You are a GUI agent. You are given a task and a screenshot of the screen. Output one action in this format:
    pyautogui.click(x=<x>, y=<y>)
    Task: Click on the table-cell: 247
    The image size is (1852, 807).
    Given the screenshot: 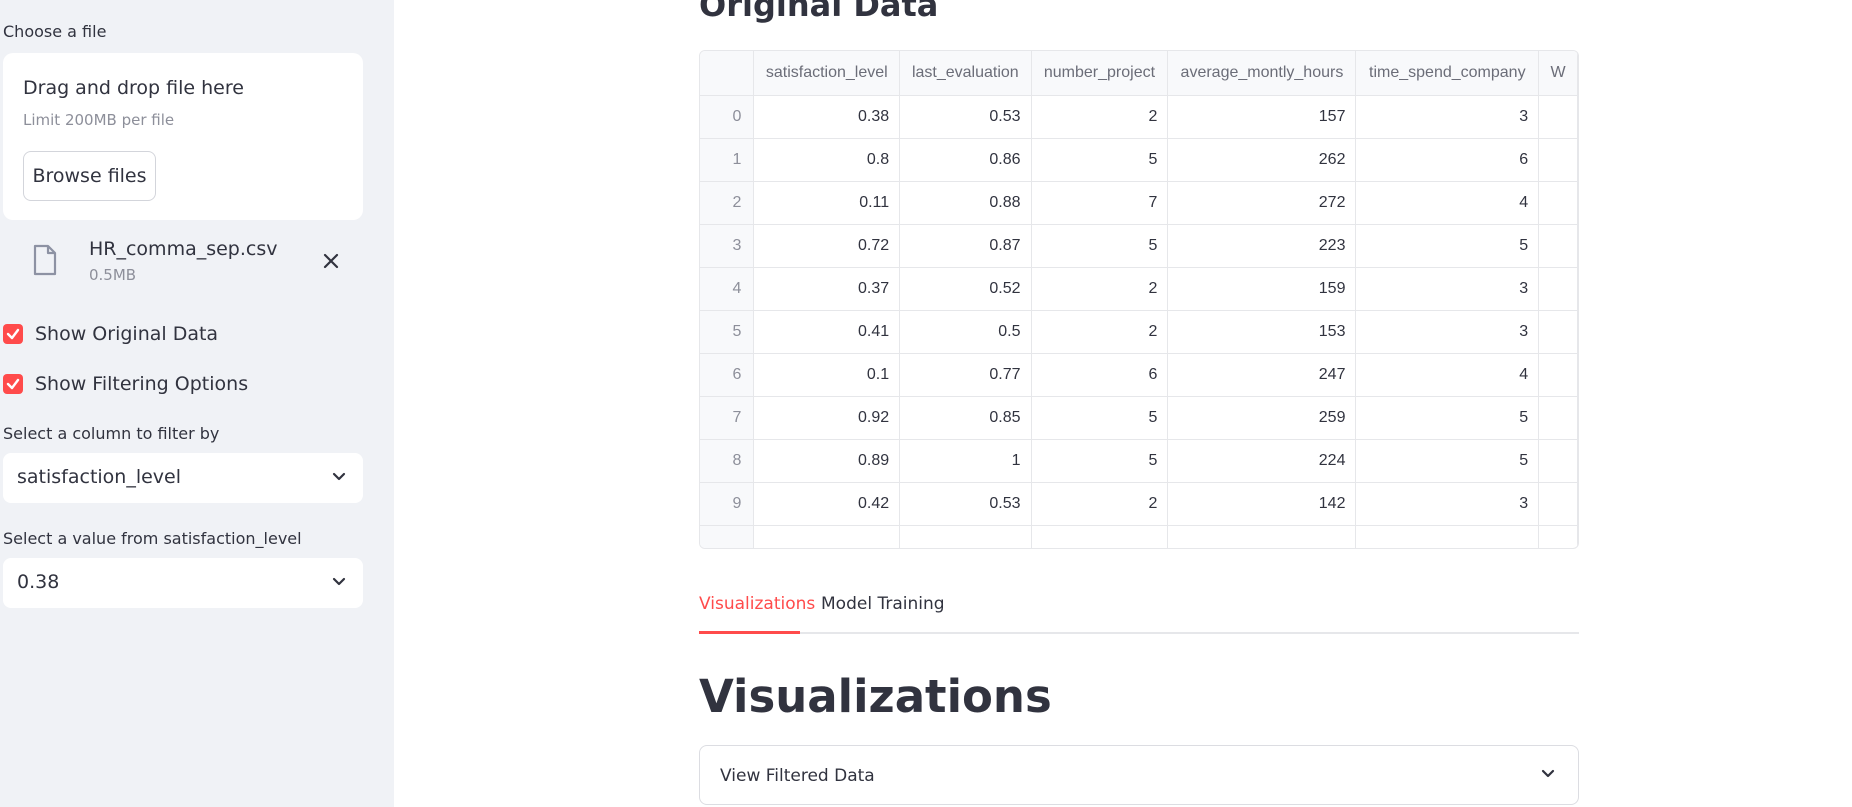 What is the action you would take?
    pyautogui.click(x=1262, y=375)
    